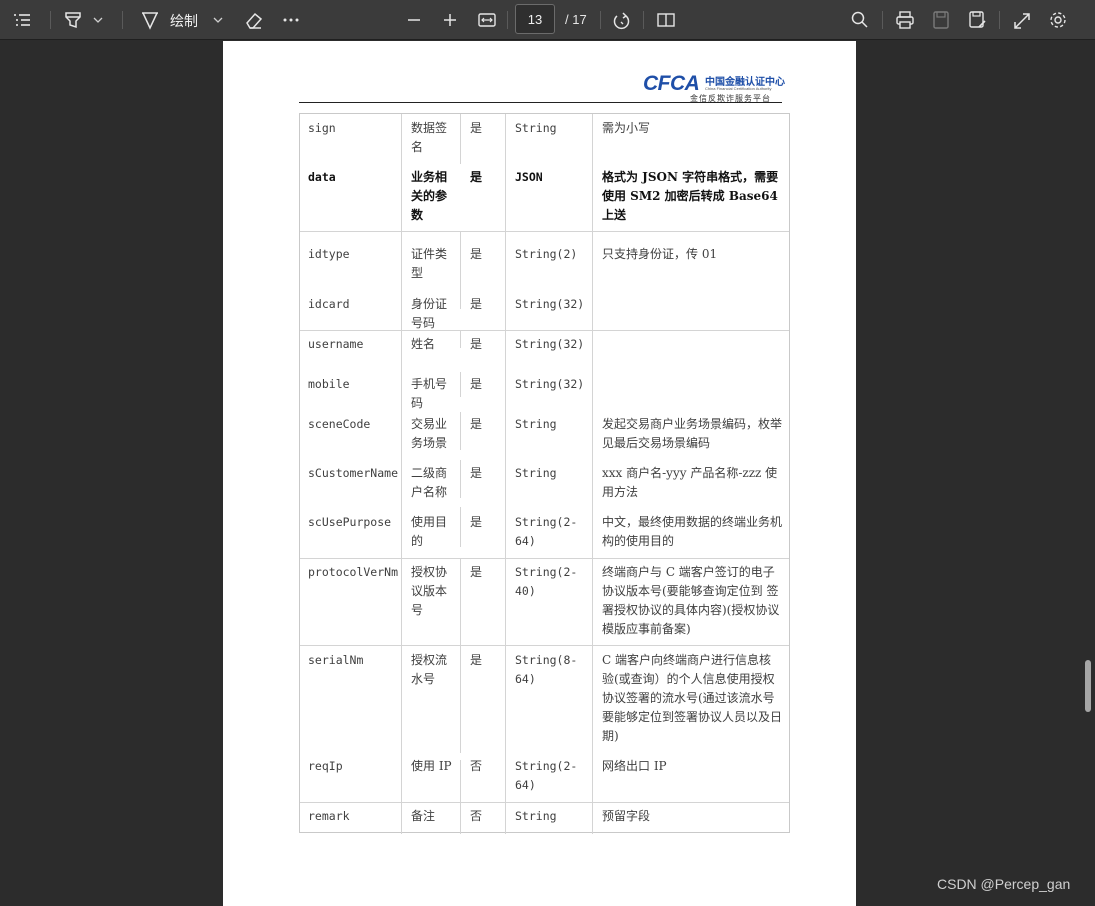 Image resolution: width=1095 pixels, height=906 pixels. What do you see at coordinates (546, 669) in the screenshot?
I see `param-type: String(8-64)` at bounding box center [546, 669].